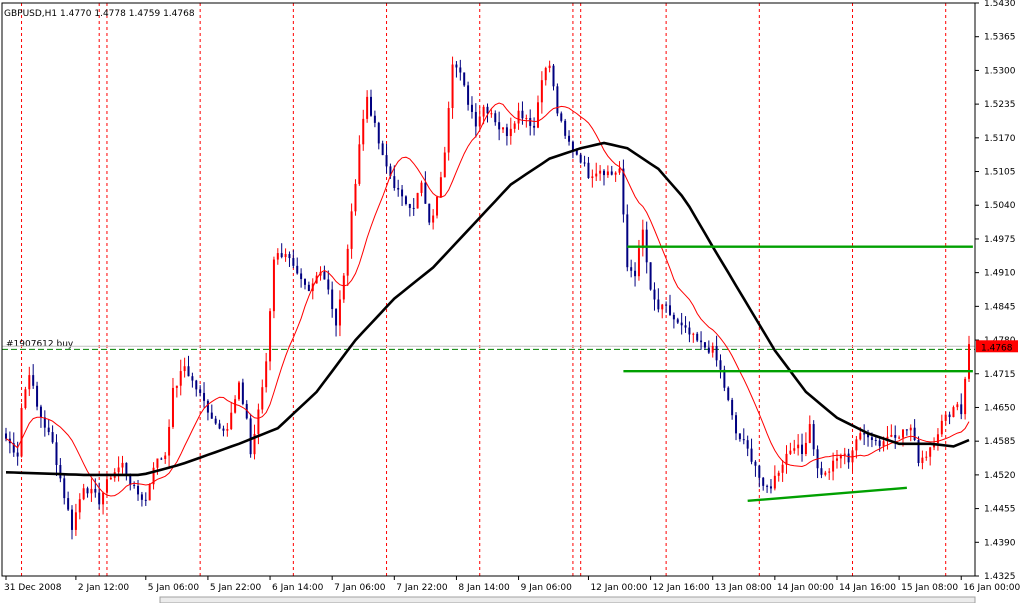 The height and width of the screenshot is (603, 1020). What do you see at coordinates (1000, 476) in the screenshot?
I see `y-tick-label: 1.4520` at bounding box center [1000, 476].